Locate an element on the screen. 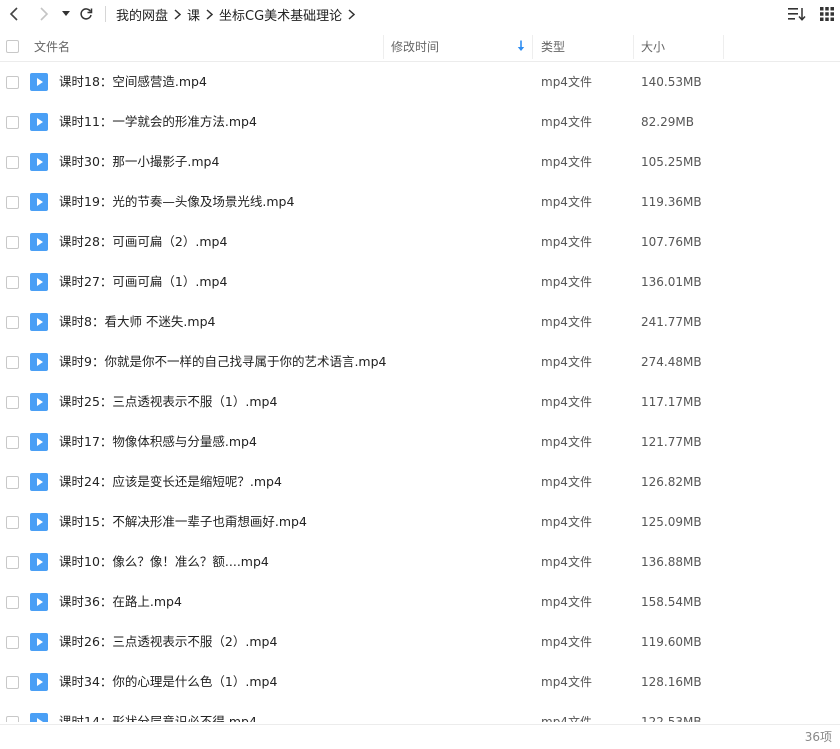 The image size is (840, 749). breadcrumb-item-current: 坐标CG美术基础理论 is located at coordinates (280, 14).